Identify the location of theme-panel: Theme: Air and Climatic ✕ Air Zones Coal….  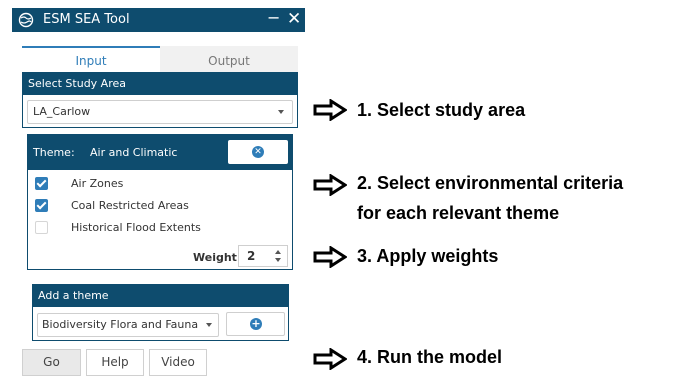
(160, 202).